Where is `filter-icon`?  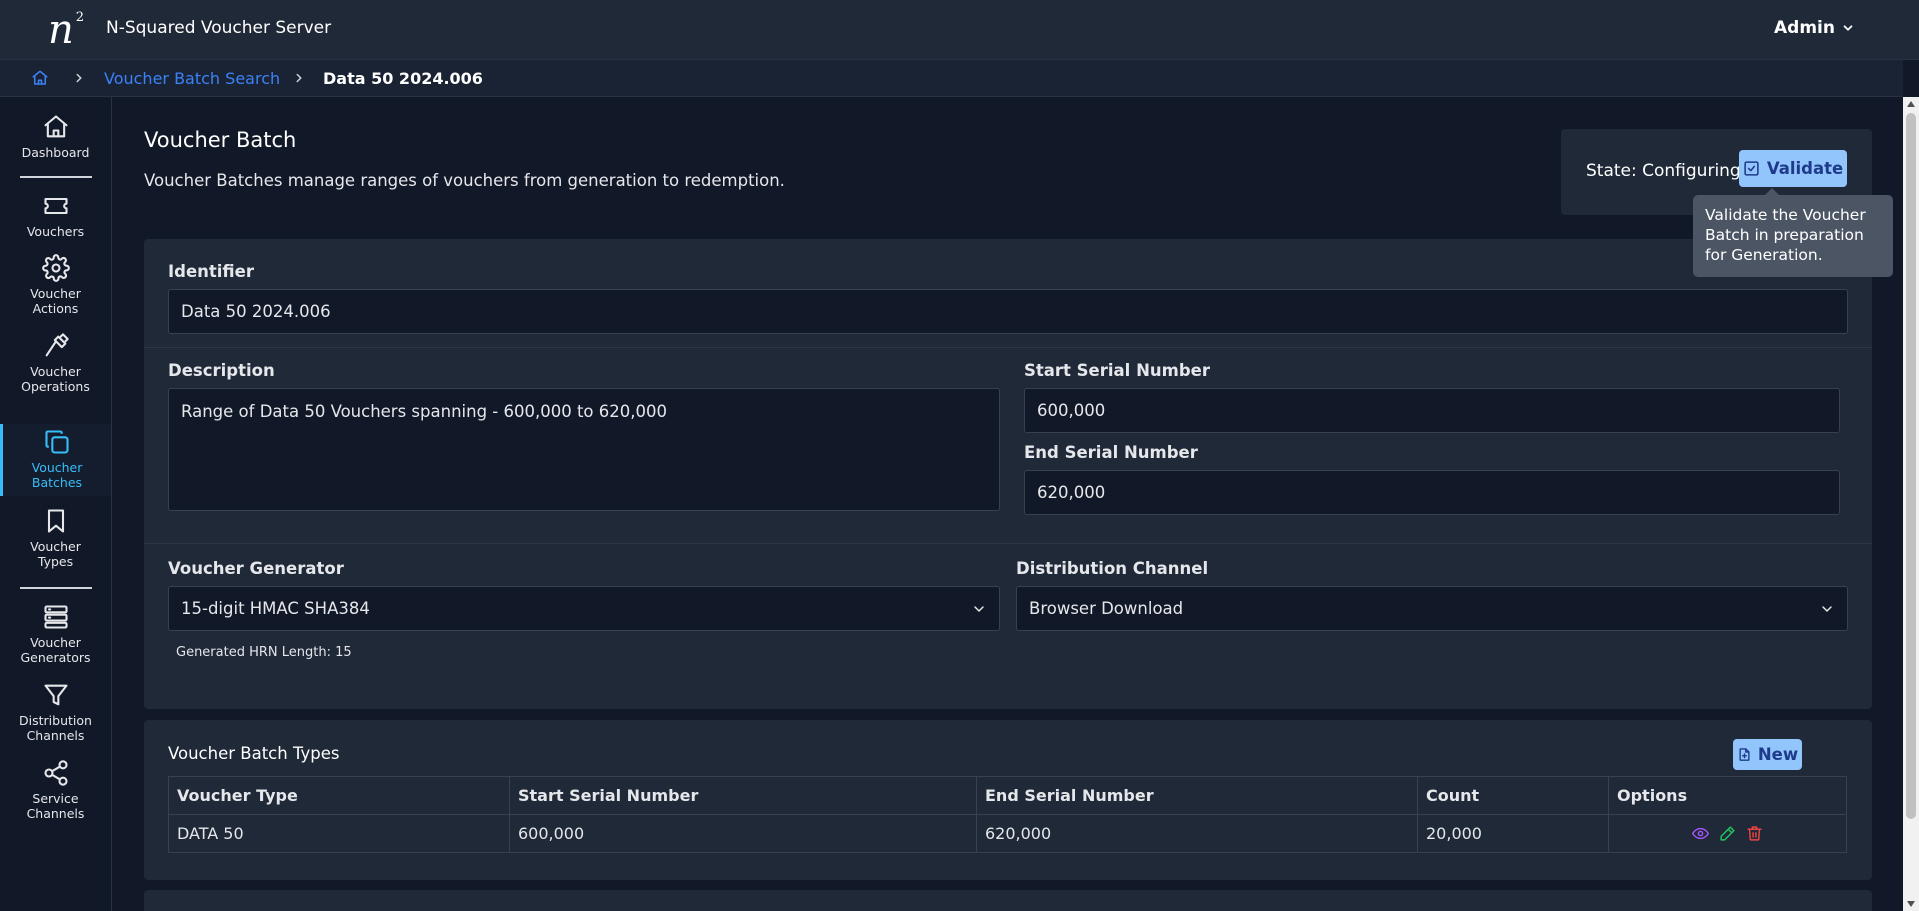
filter-icon is located at coordinates (55, 695).